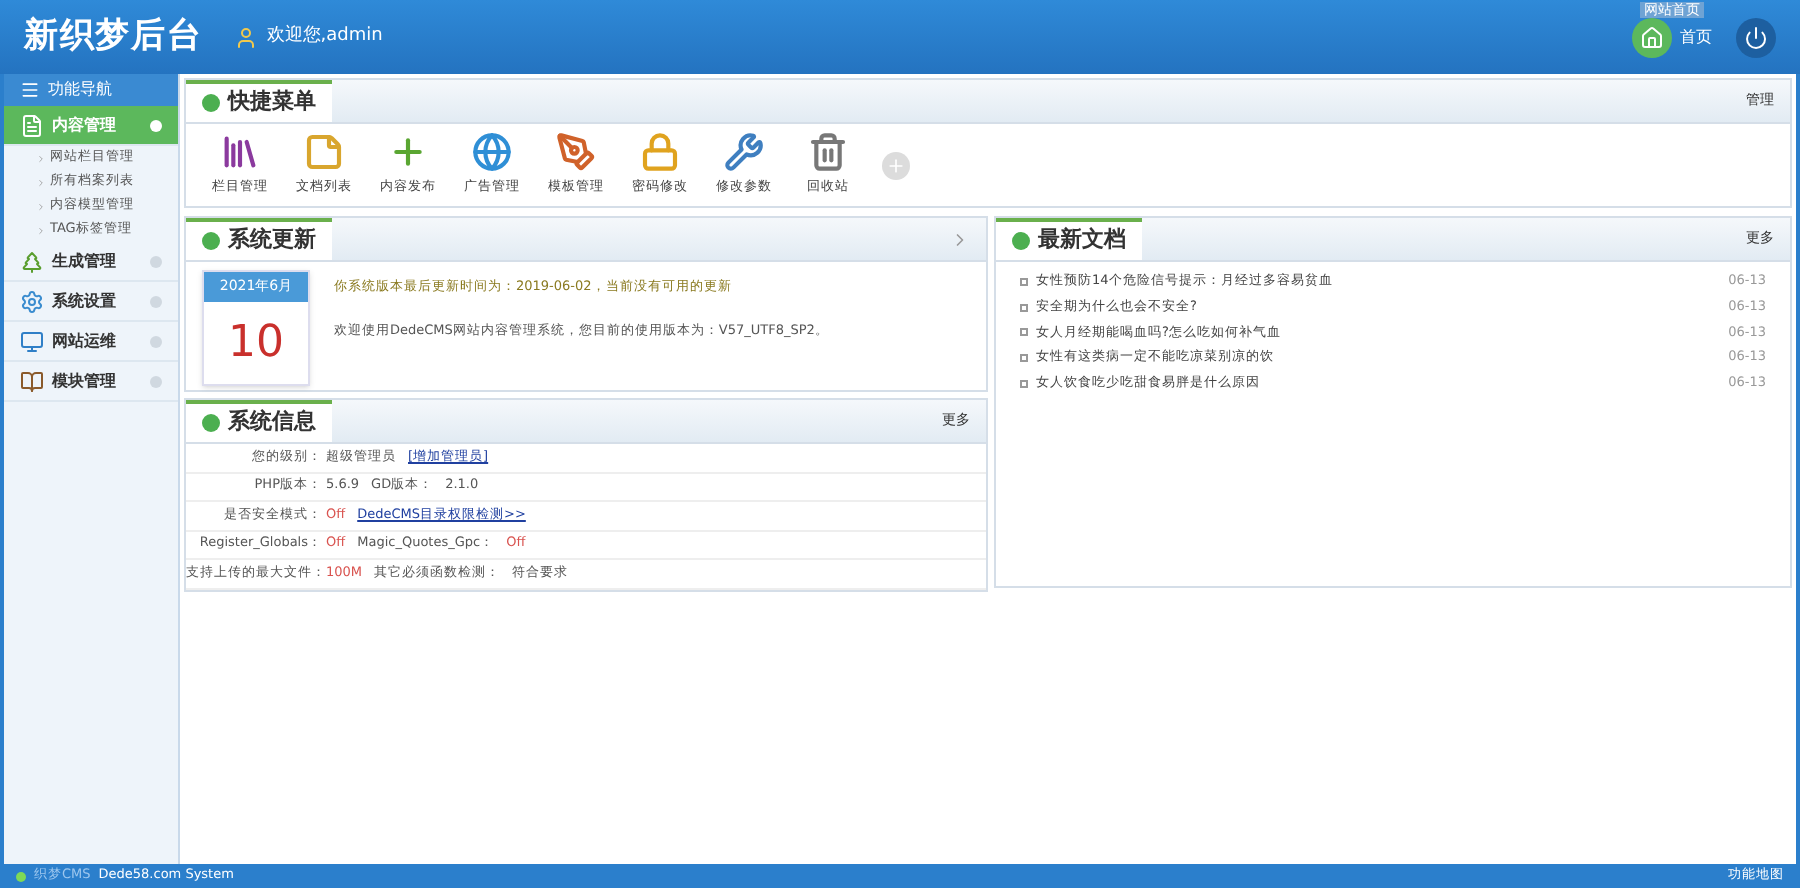  Describe the element at coordinates (1082, 240) in the screenshot. I see `panel-title: 最新文档` at that location.